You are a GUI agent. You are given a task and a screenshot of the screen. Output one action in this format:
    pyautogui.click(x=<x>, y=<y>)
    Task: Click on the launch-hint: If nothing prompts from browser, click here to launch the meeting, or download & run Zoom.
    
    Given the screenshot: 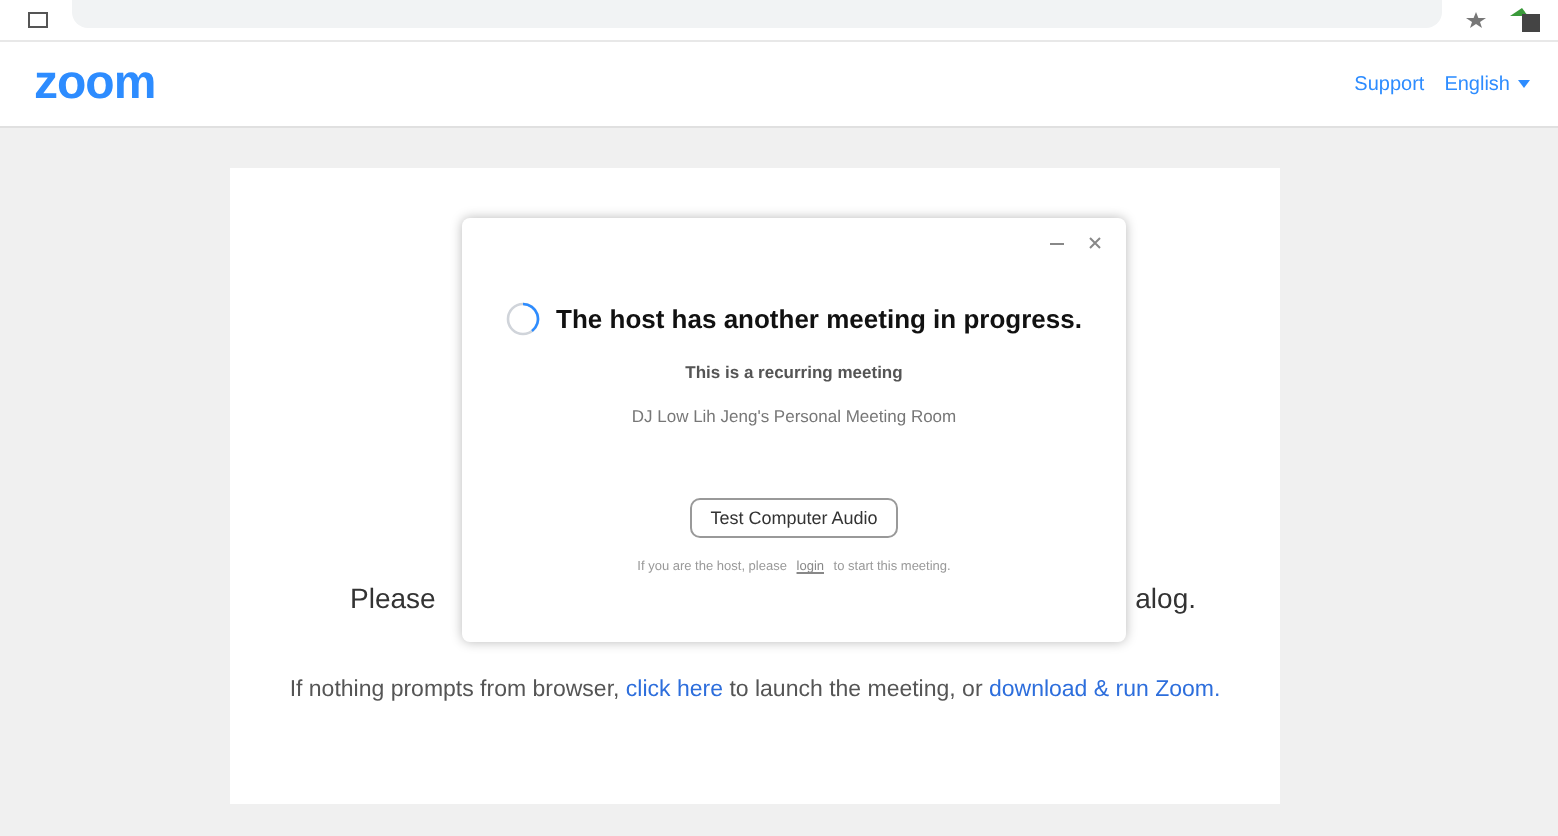 What is the action you would take?
    pyautogui.click(x=755, y=690)
    